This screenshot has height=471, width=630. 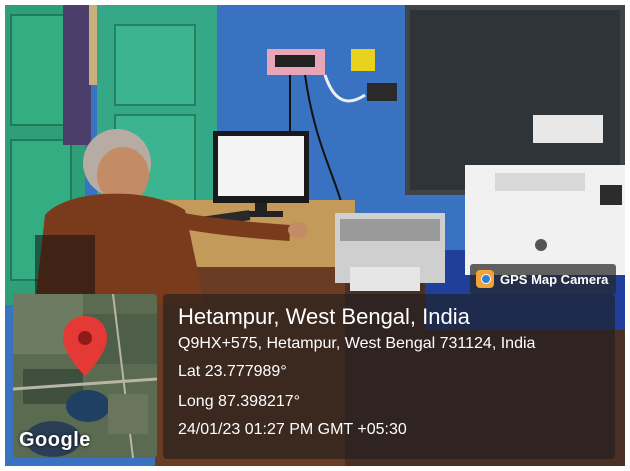 What do you see at coordinates (292, 429) in the screenshot?
I see `datetime: 24/01/23 01:27 PM GMT +05:30` at bounding box center [292, 429].